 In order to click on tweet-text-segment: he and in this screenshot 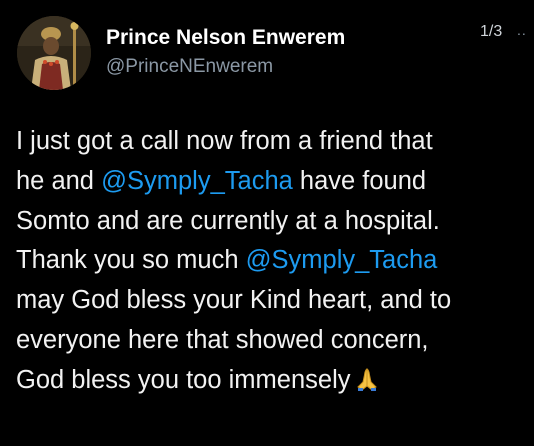, I will do `click(59, 180)`.